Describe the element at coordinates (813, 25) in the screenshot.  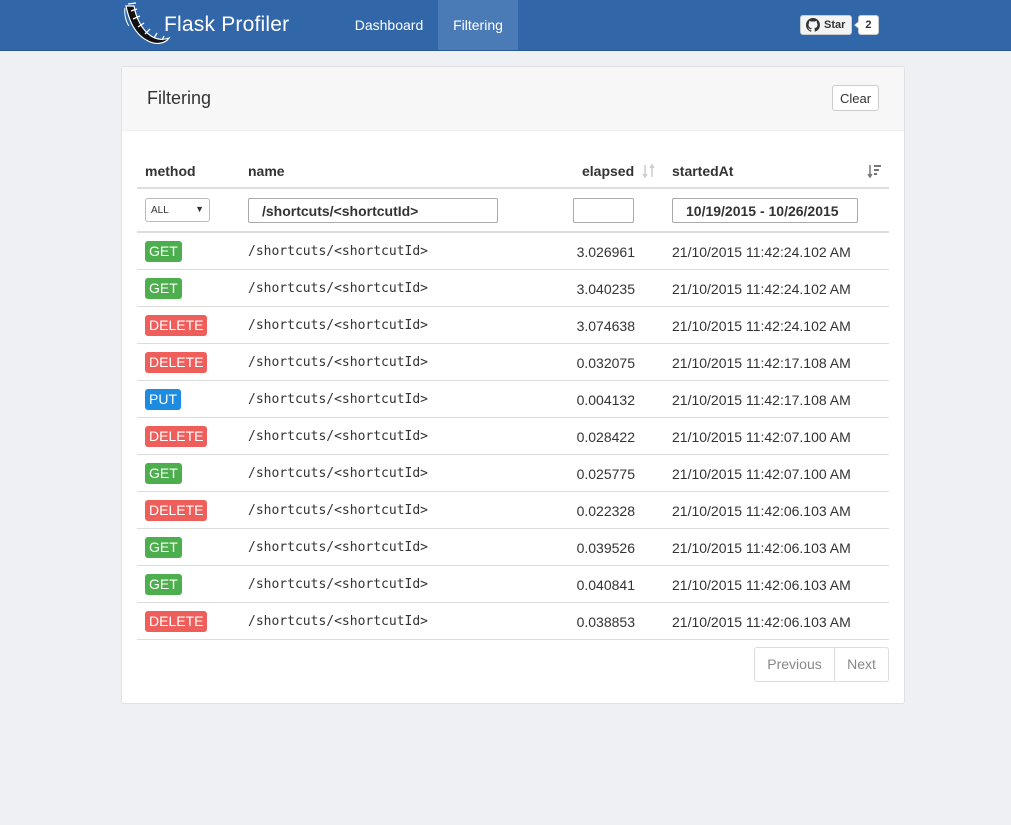
I see `github-icon` at that location.